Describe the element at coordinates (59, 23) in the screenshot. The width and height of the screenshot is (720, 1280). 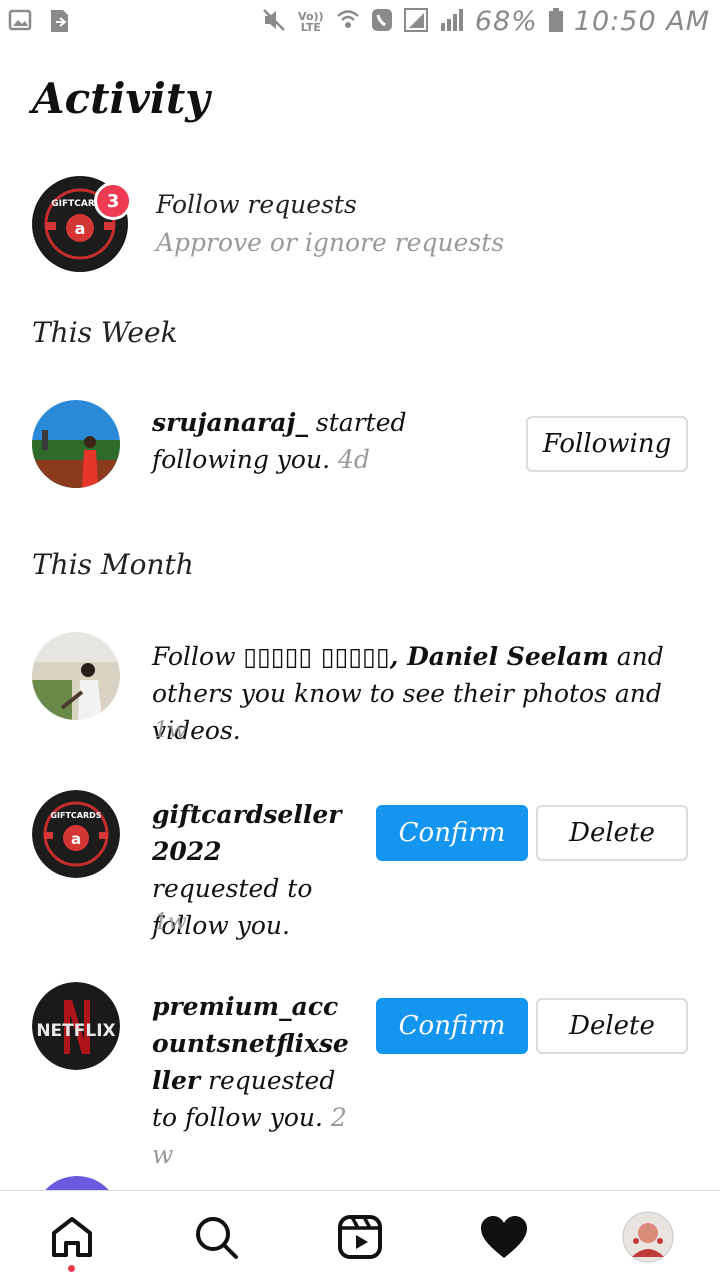
I see `sd-card-icon` at that location.